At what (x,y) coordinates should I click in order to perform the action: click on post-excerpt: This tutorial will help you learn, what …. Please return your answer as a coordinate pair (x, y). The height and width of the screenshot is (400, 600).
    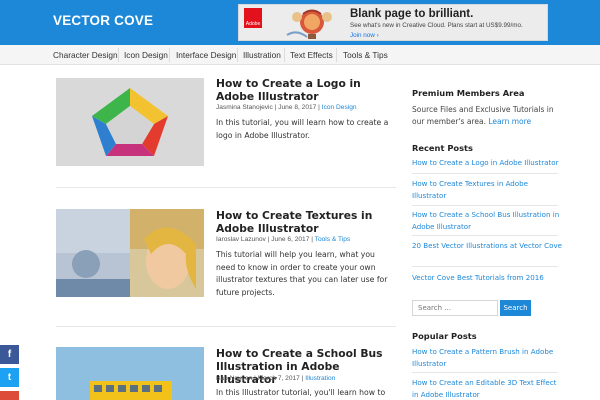
    Looking at the image, I should click on (302, 273).